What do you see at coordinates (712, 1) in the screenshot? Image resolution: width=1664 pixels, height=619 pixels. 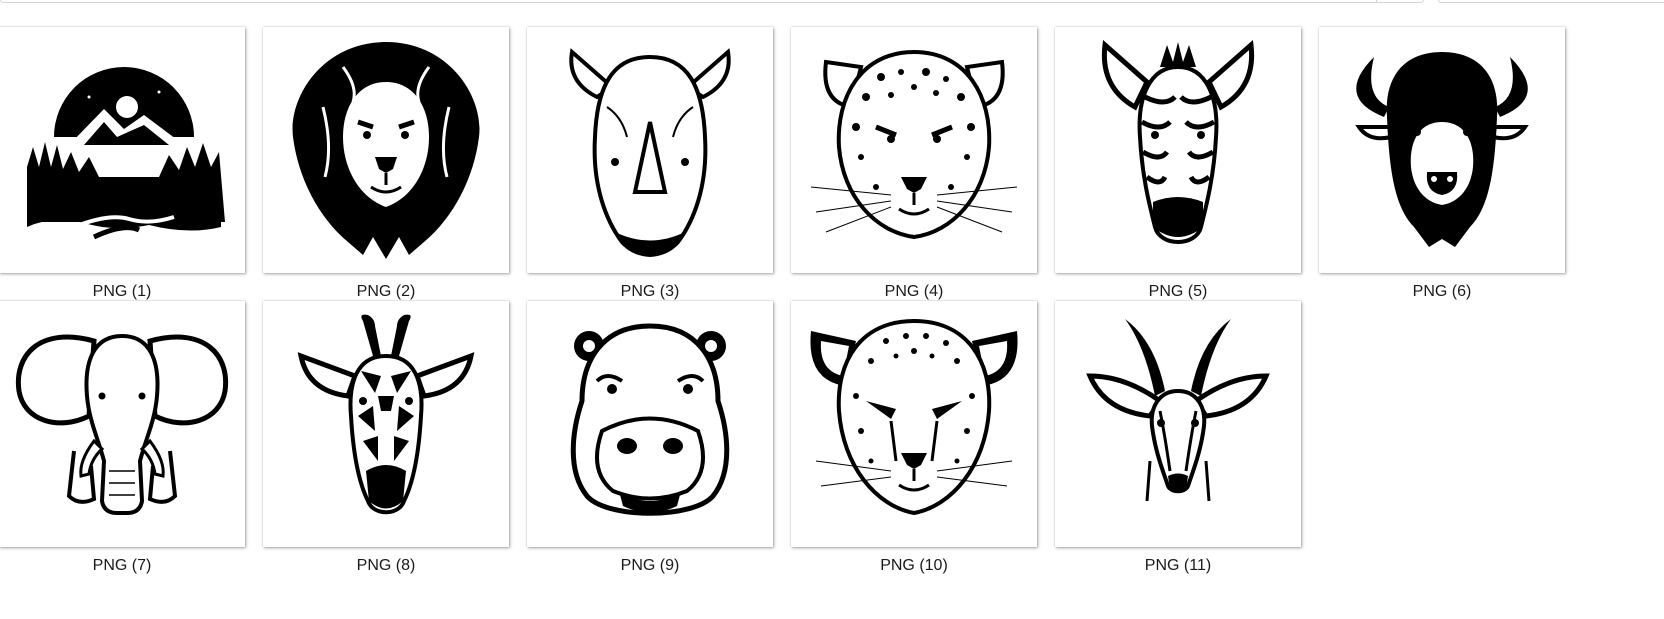 I see `address-bar` at bounding box center [712, 1].